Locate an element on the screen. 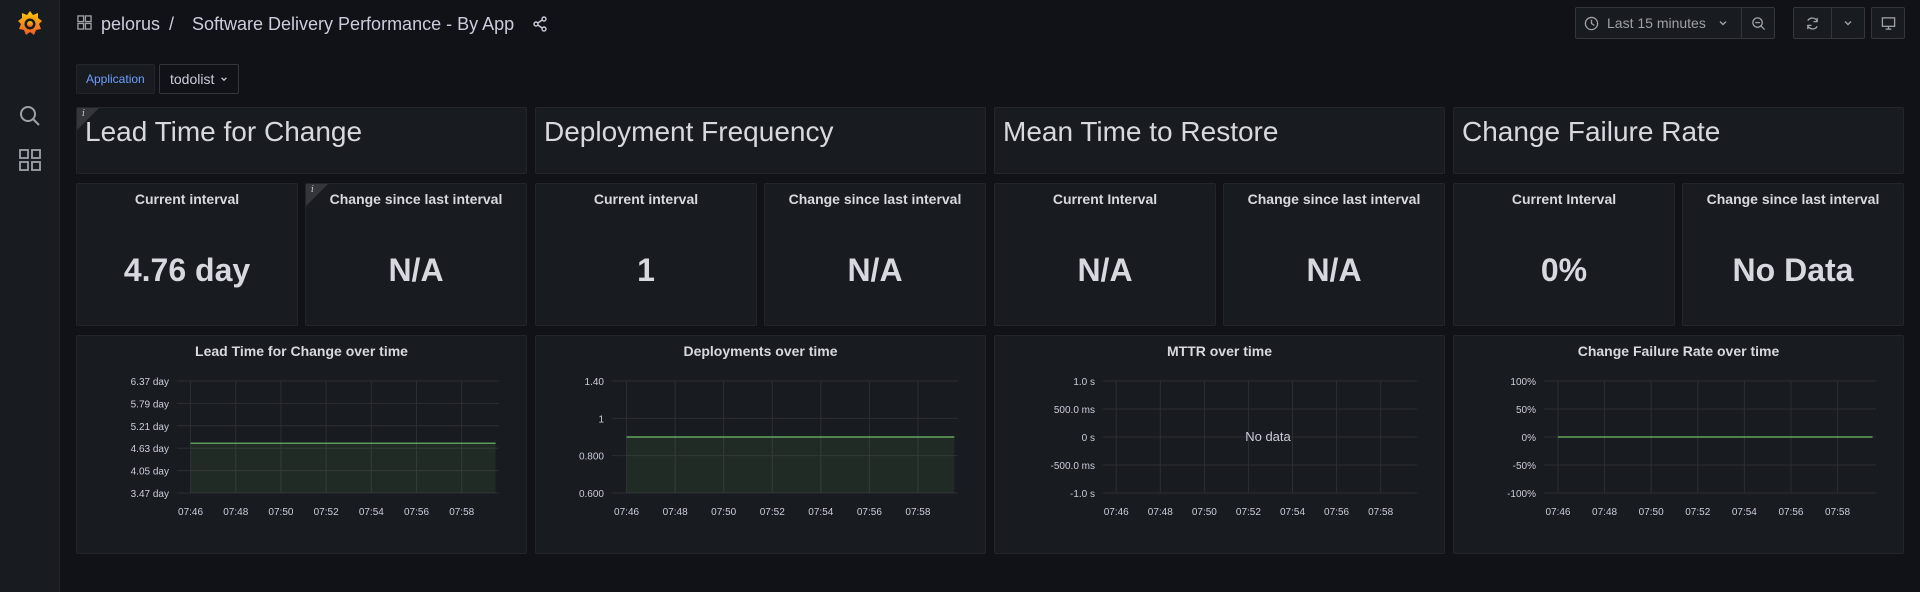  y-tick-label: 0% is located at coordinates (1529, 438).